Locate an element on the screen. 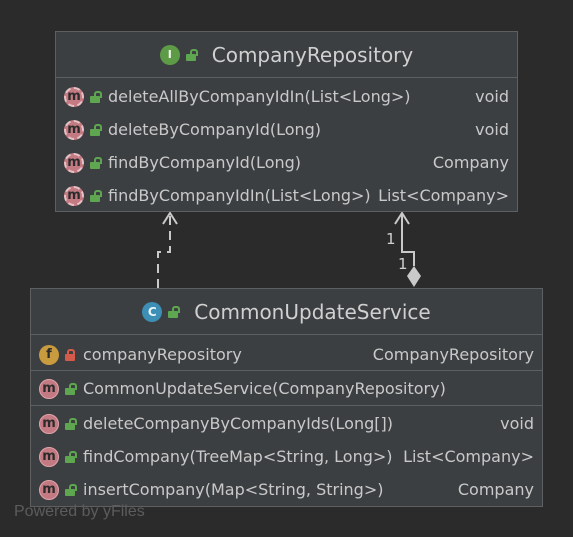  common-update-service-header: C CommonUpdateService is located at coordinates (286, 312).